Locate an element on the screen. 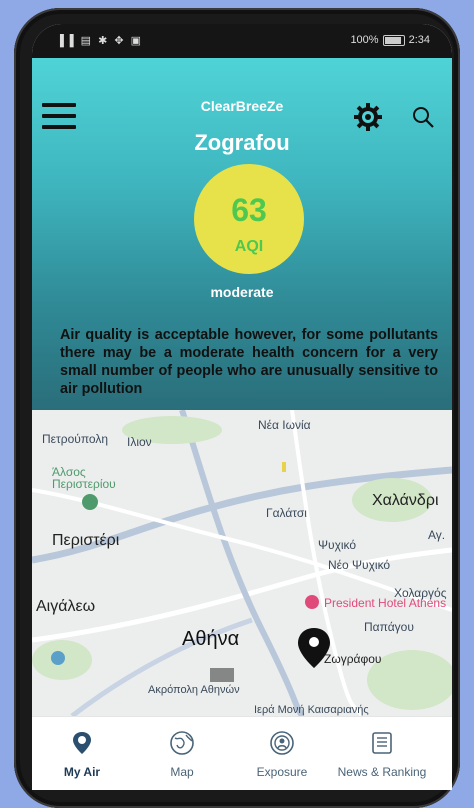 The width and height of the screenshot is (474, 808). newspaper-icon is located at coordinates (382, 743).